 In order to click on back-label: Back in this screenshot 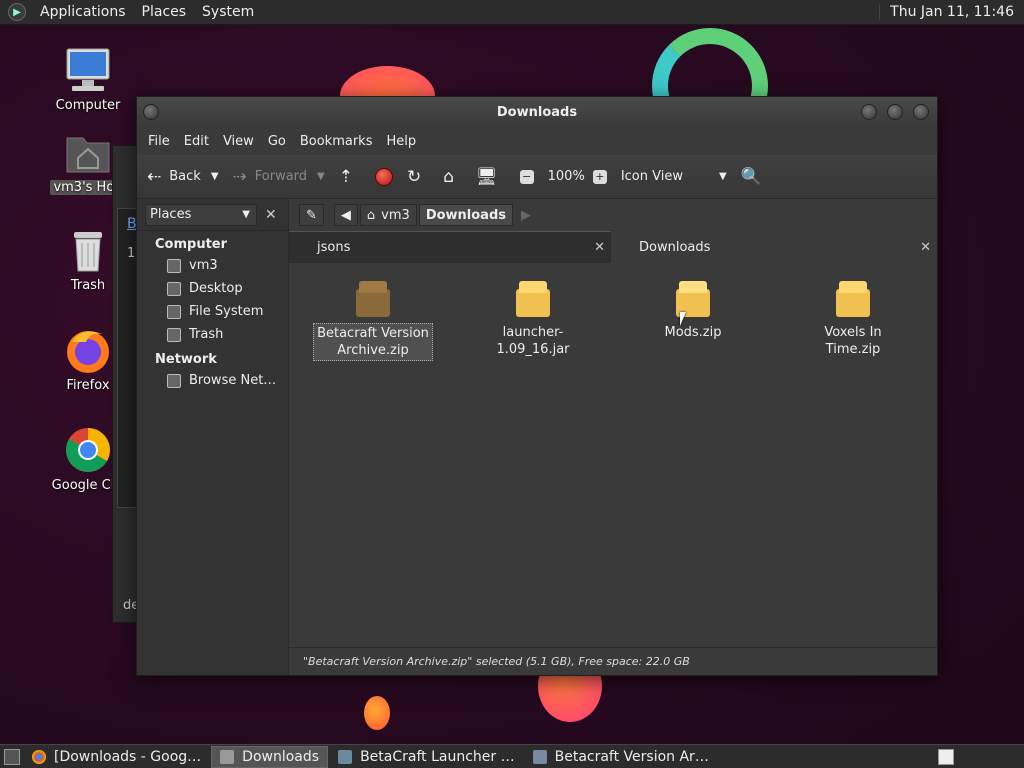, I will do `click(185, 176)`.